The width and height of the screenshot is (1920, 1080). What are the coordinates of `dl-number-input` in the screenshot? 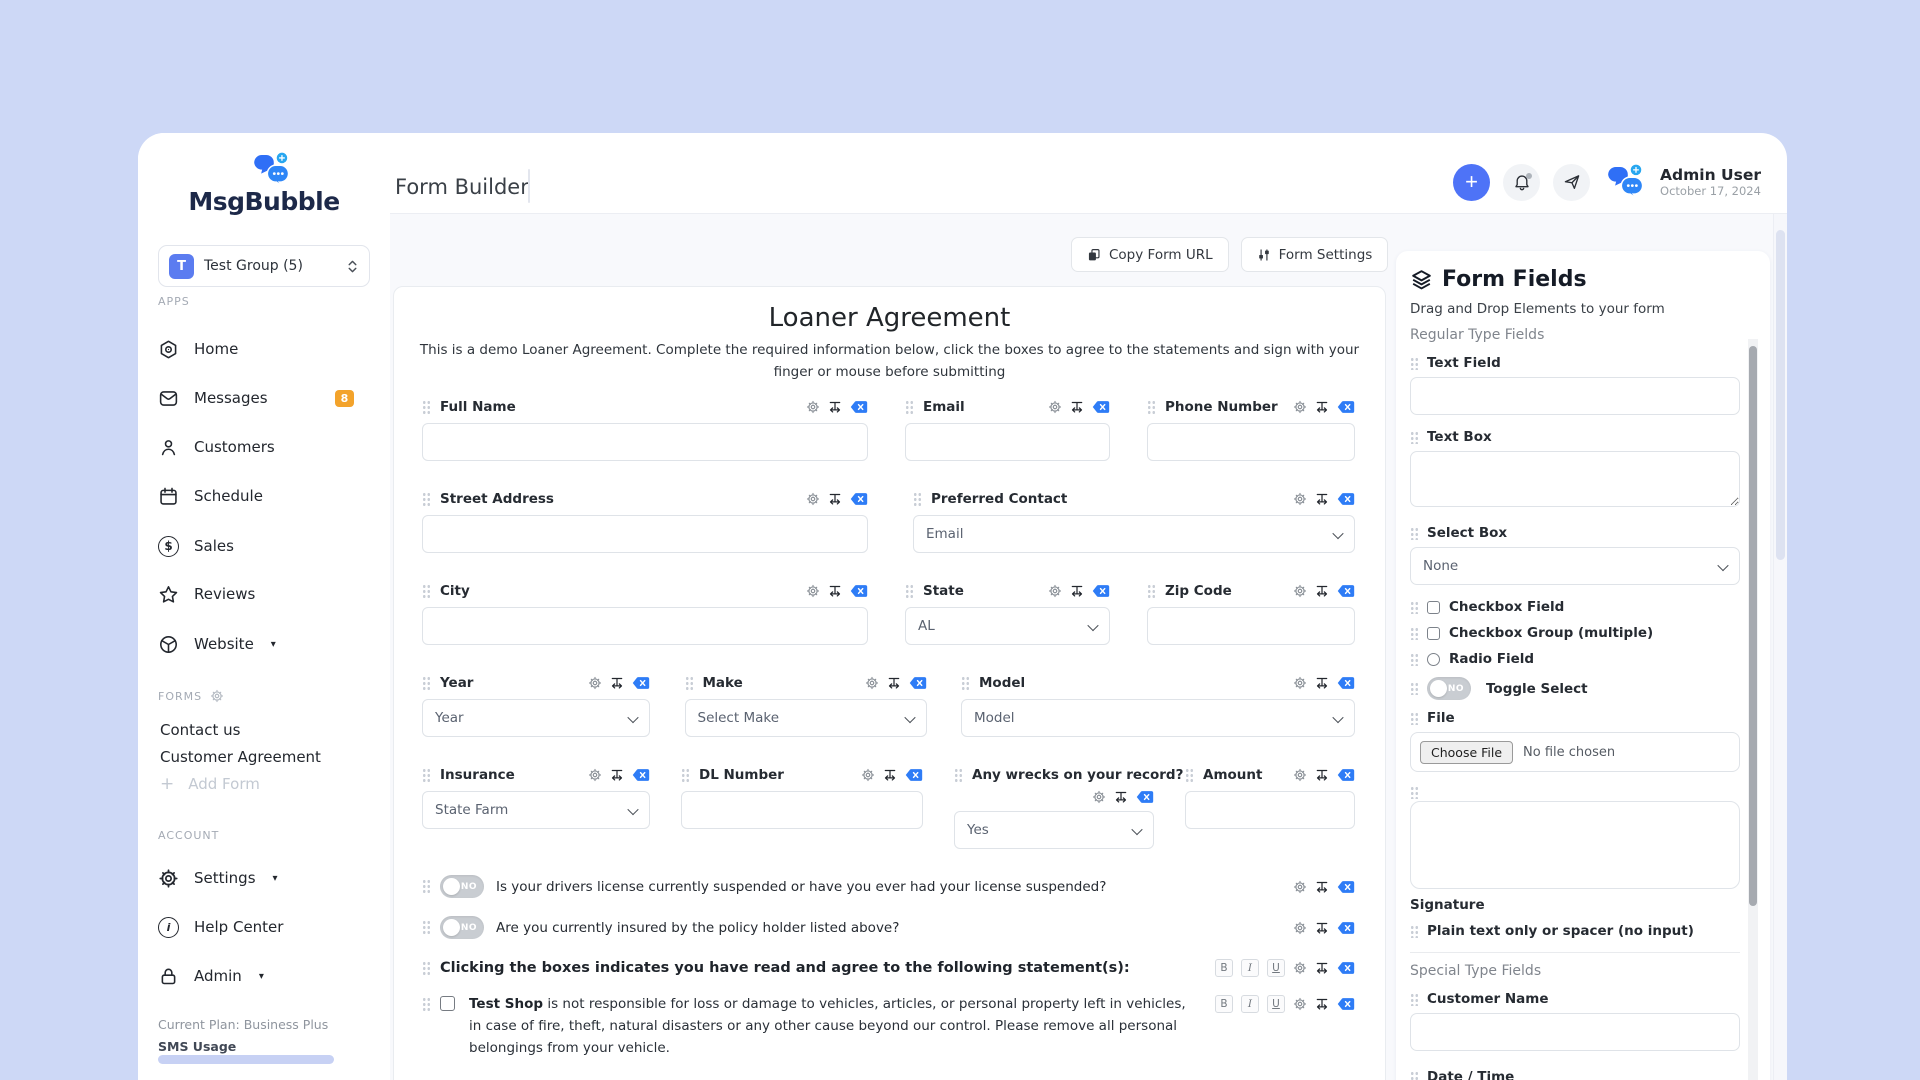 It's located at (802, 810).